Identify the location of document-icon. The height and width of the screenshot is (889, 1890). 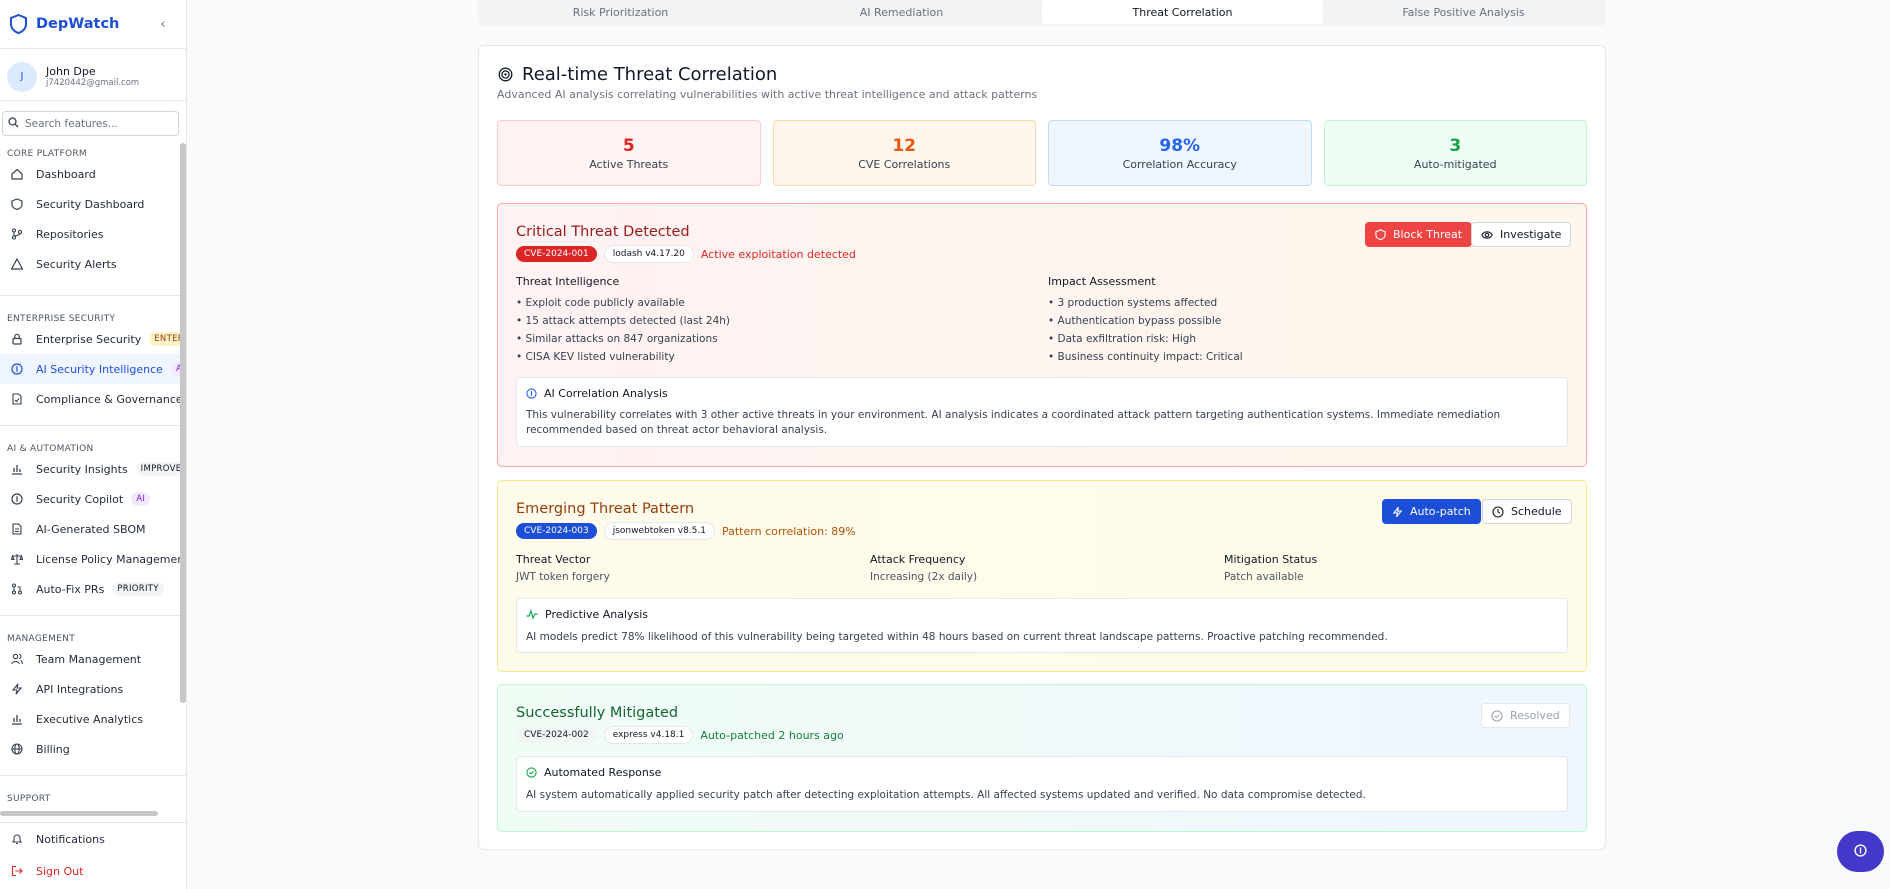
(17, 529).